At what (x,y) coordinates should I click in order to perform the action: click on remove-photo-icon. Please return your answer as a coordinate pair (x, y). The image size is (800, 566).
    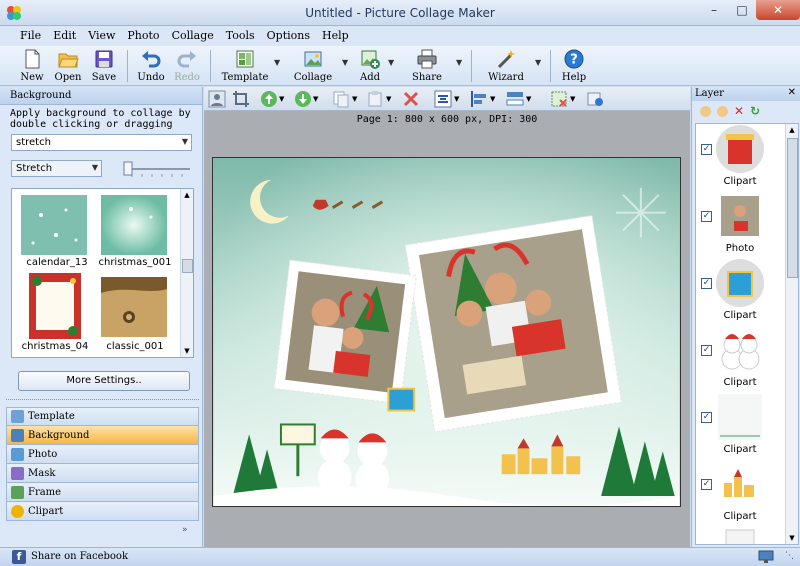
    Looking at the image, I should click on (559, 99).